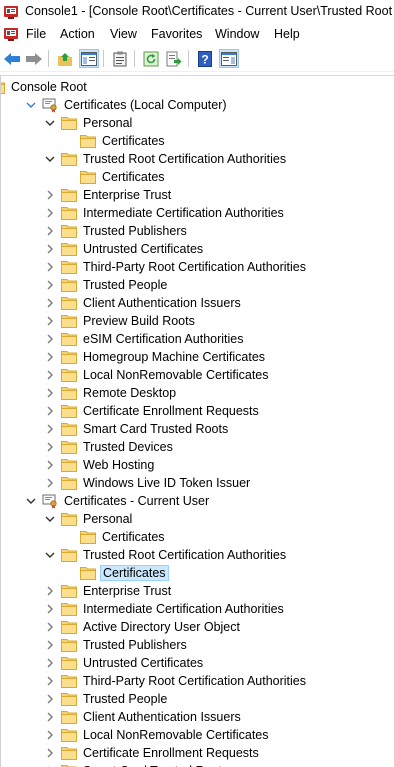 The height and width of the screenshot is (767, 394). I want to click on tree-node: Homegroup Machine Certificates, so click(155, 357).